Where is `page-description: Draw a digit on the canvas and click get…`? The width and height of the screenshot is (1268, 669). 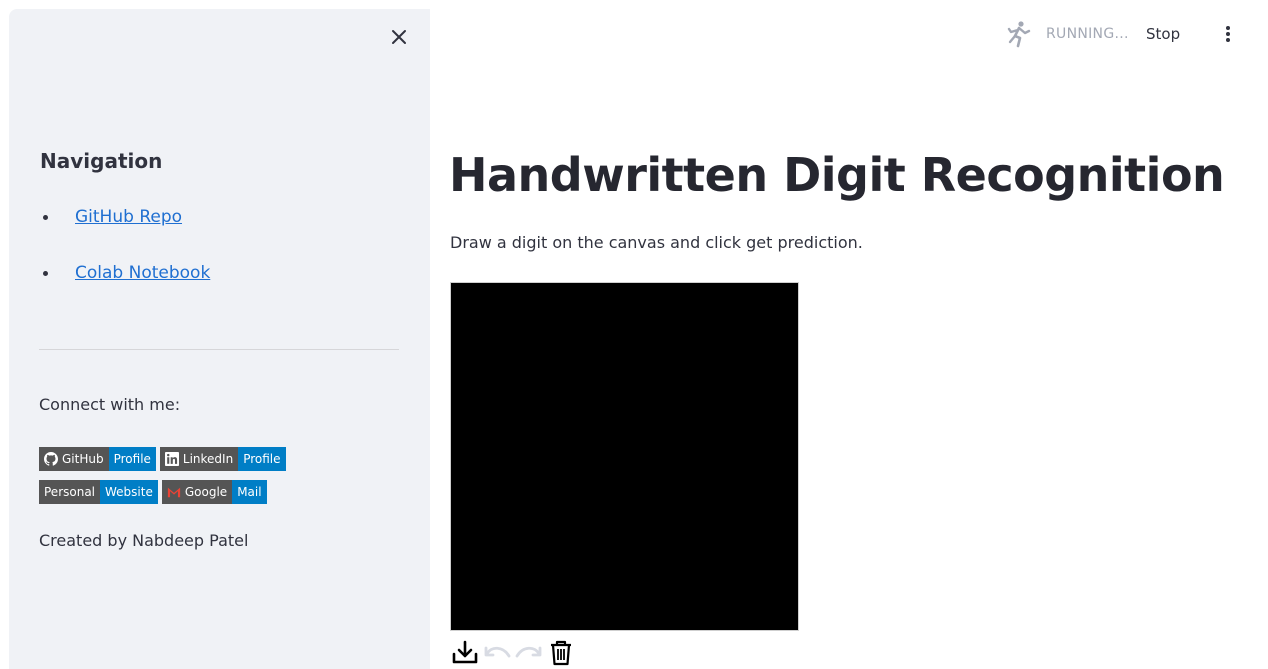 page-description: Draw a digit on the canvas and click get… is located at coordinates (656, 242).